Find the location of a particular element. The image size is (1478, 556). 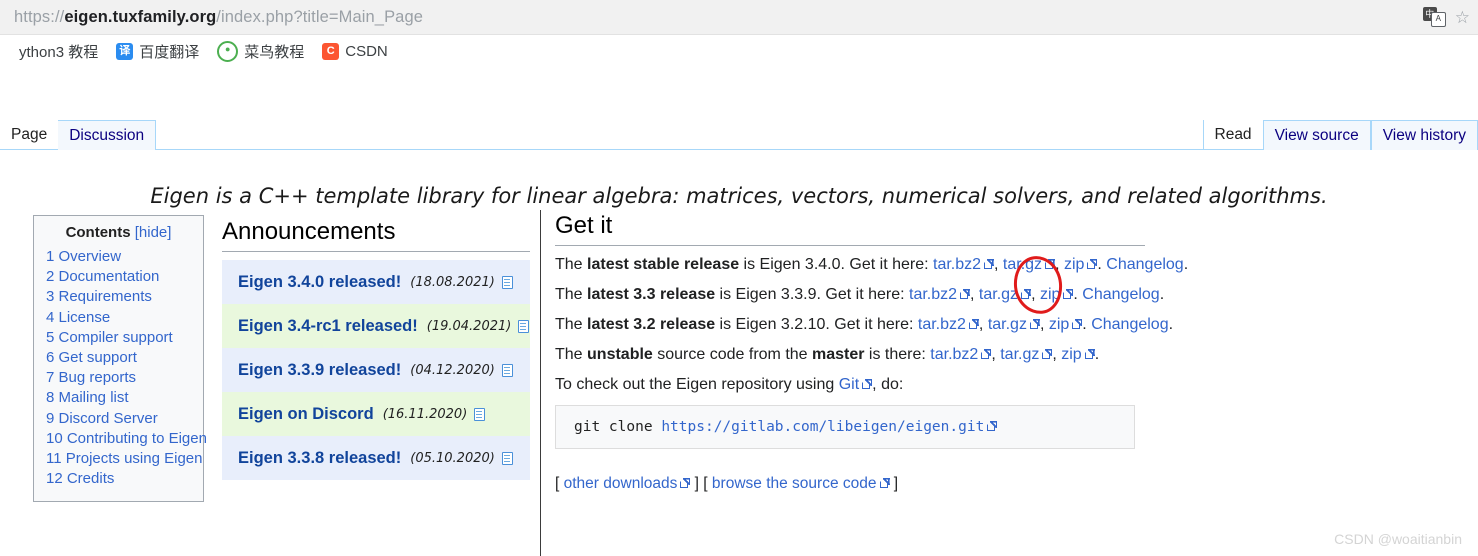

announcement-row: Eigen 3.3.9 released! (04.12.2020) is located at coordinates (376, 370).